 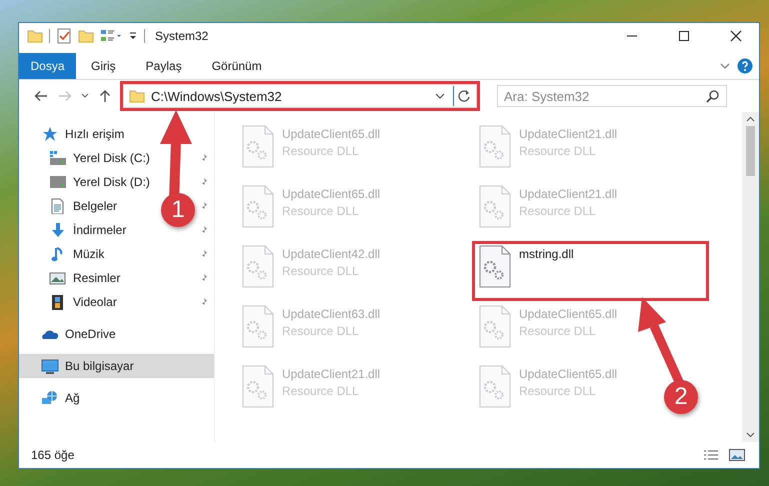 What do you see at coordinates (736, 36) in the screenshot?
I see `close-icon` at bounding box center [736, 36].